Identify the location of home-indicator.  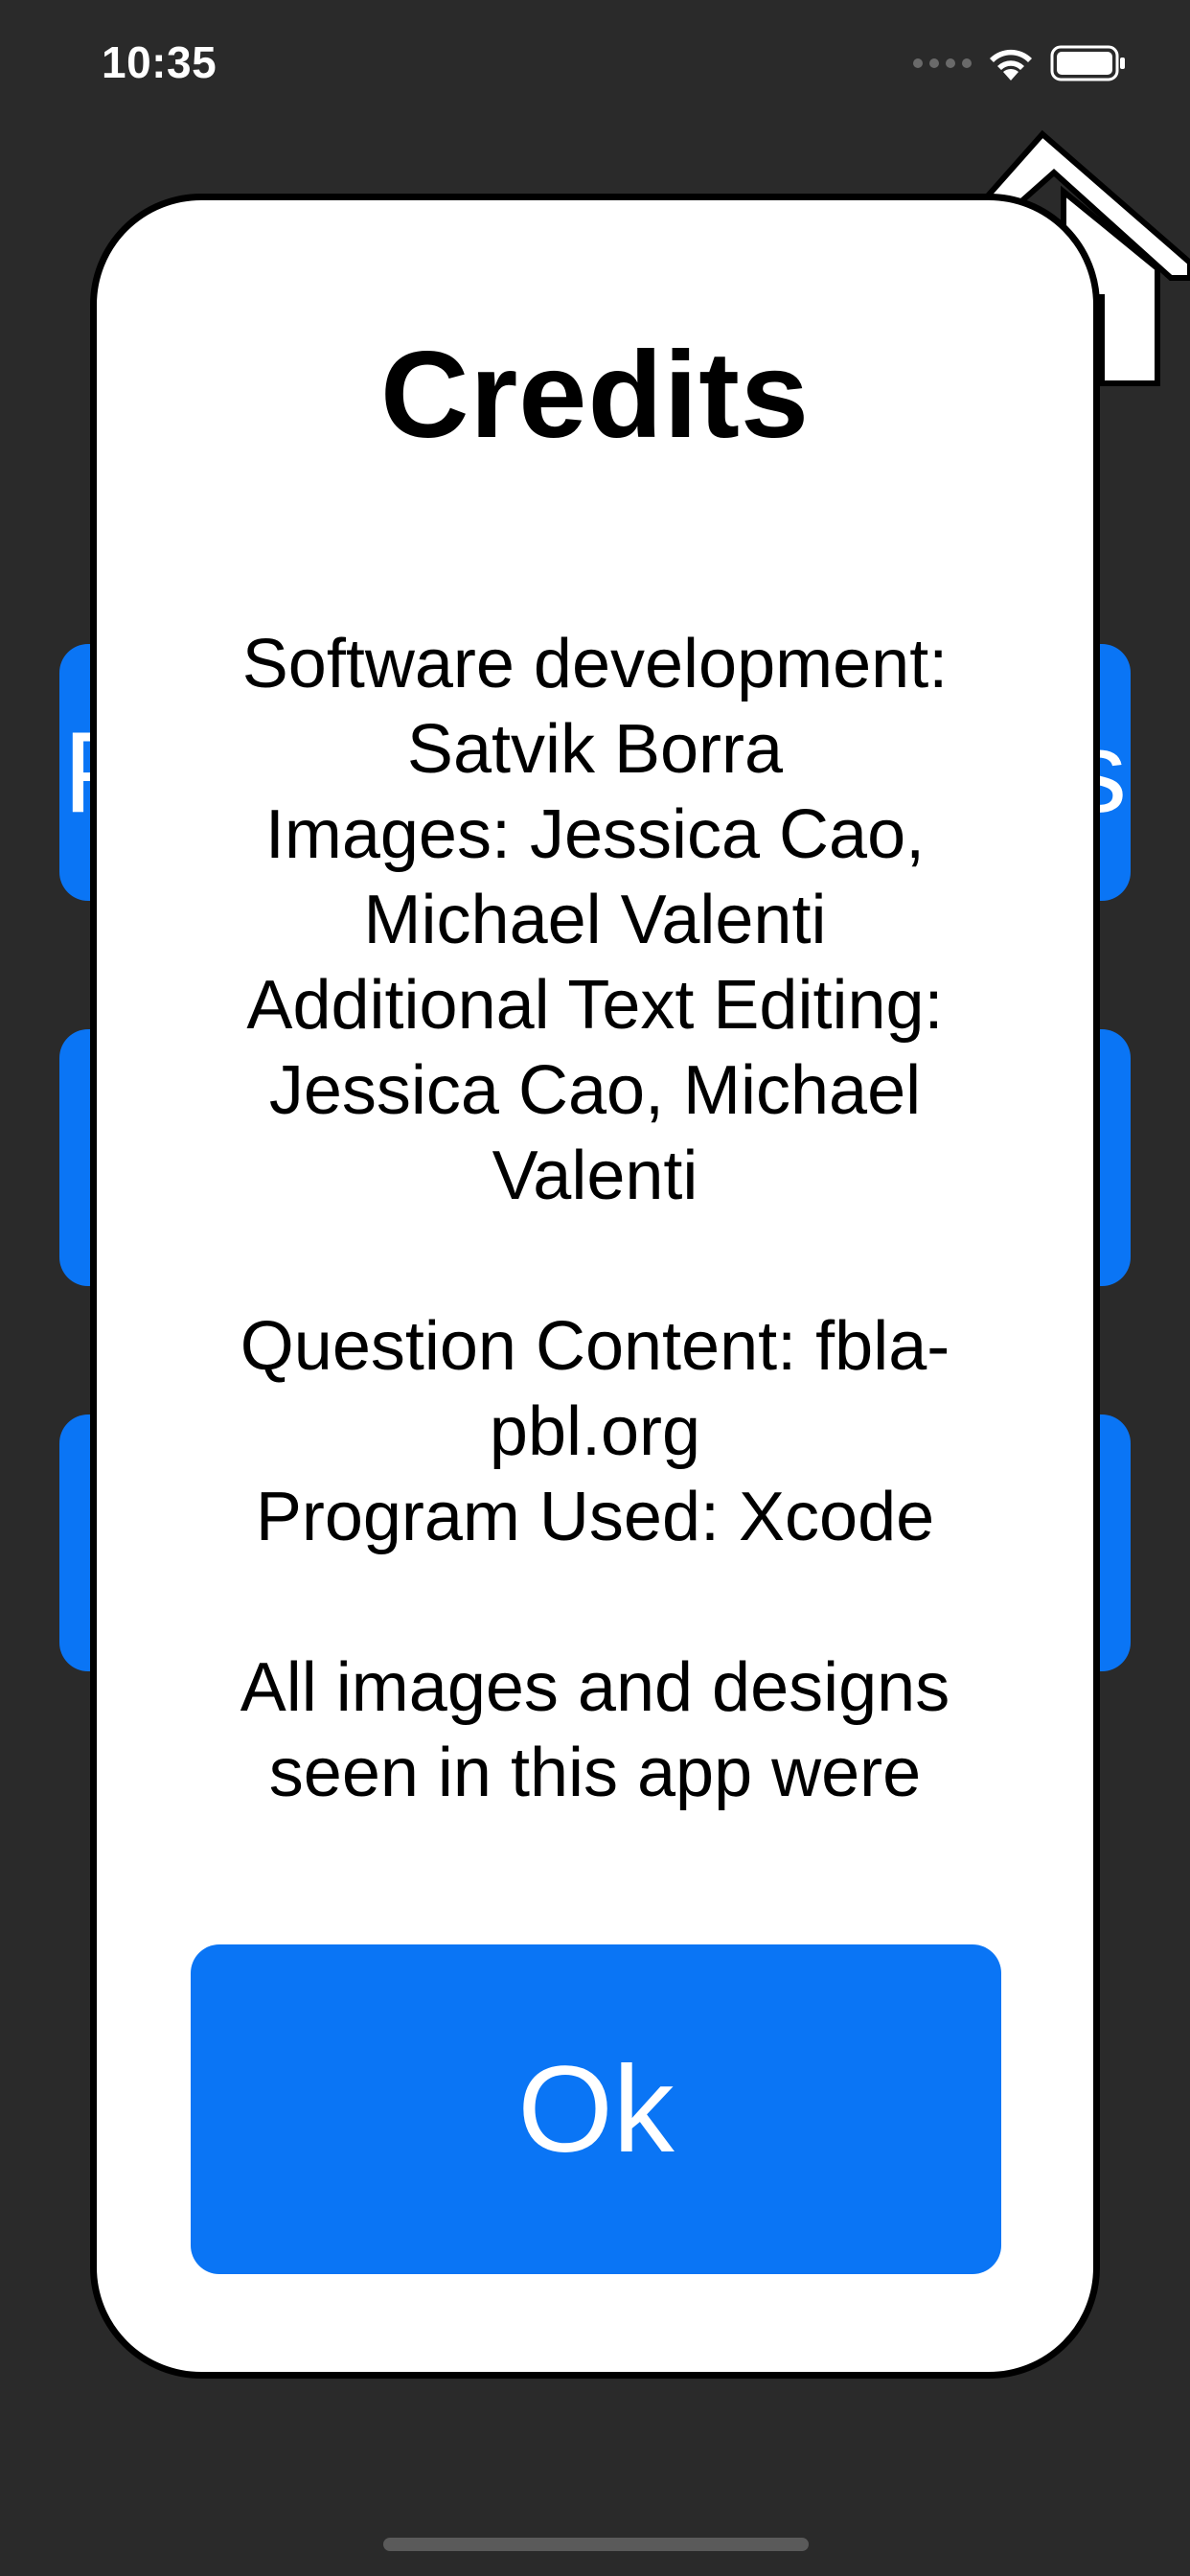
(596, 2544).